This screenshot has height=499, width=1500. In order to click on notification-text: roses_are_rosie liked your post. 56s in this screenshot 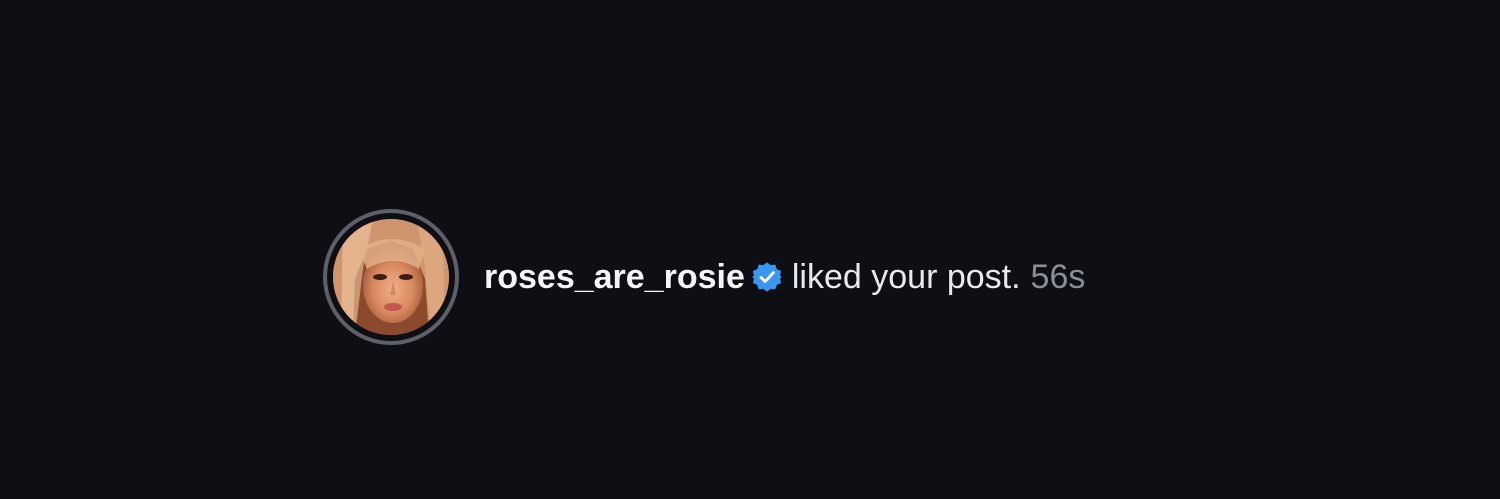, I will do `click(784, 277)`.